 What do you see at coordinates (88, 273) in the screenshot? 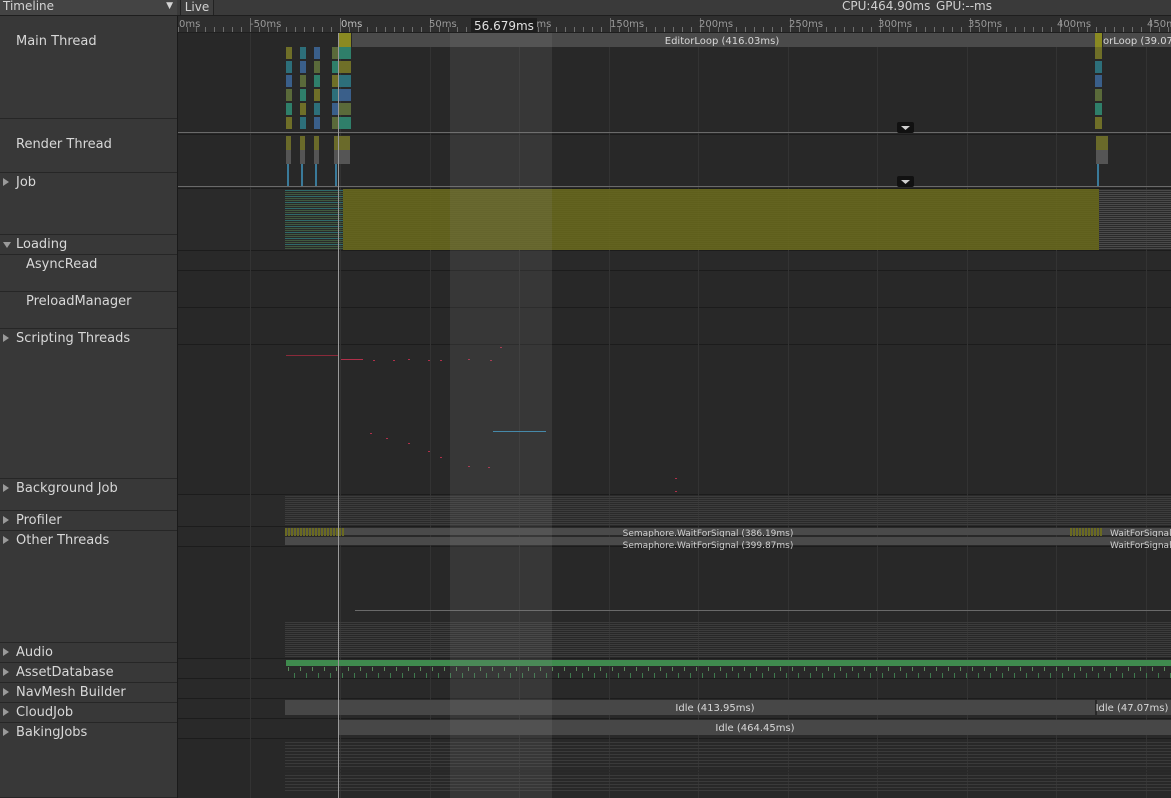
I see `thread-row-asyncread: AsyncRead` at bounding box center [88, 273].